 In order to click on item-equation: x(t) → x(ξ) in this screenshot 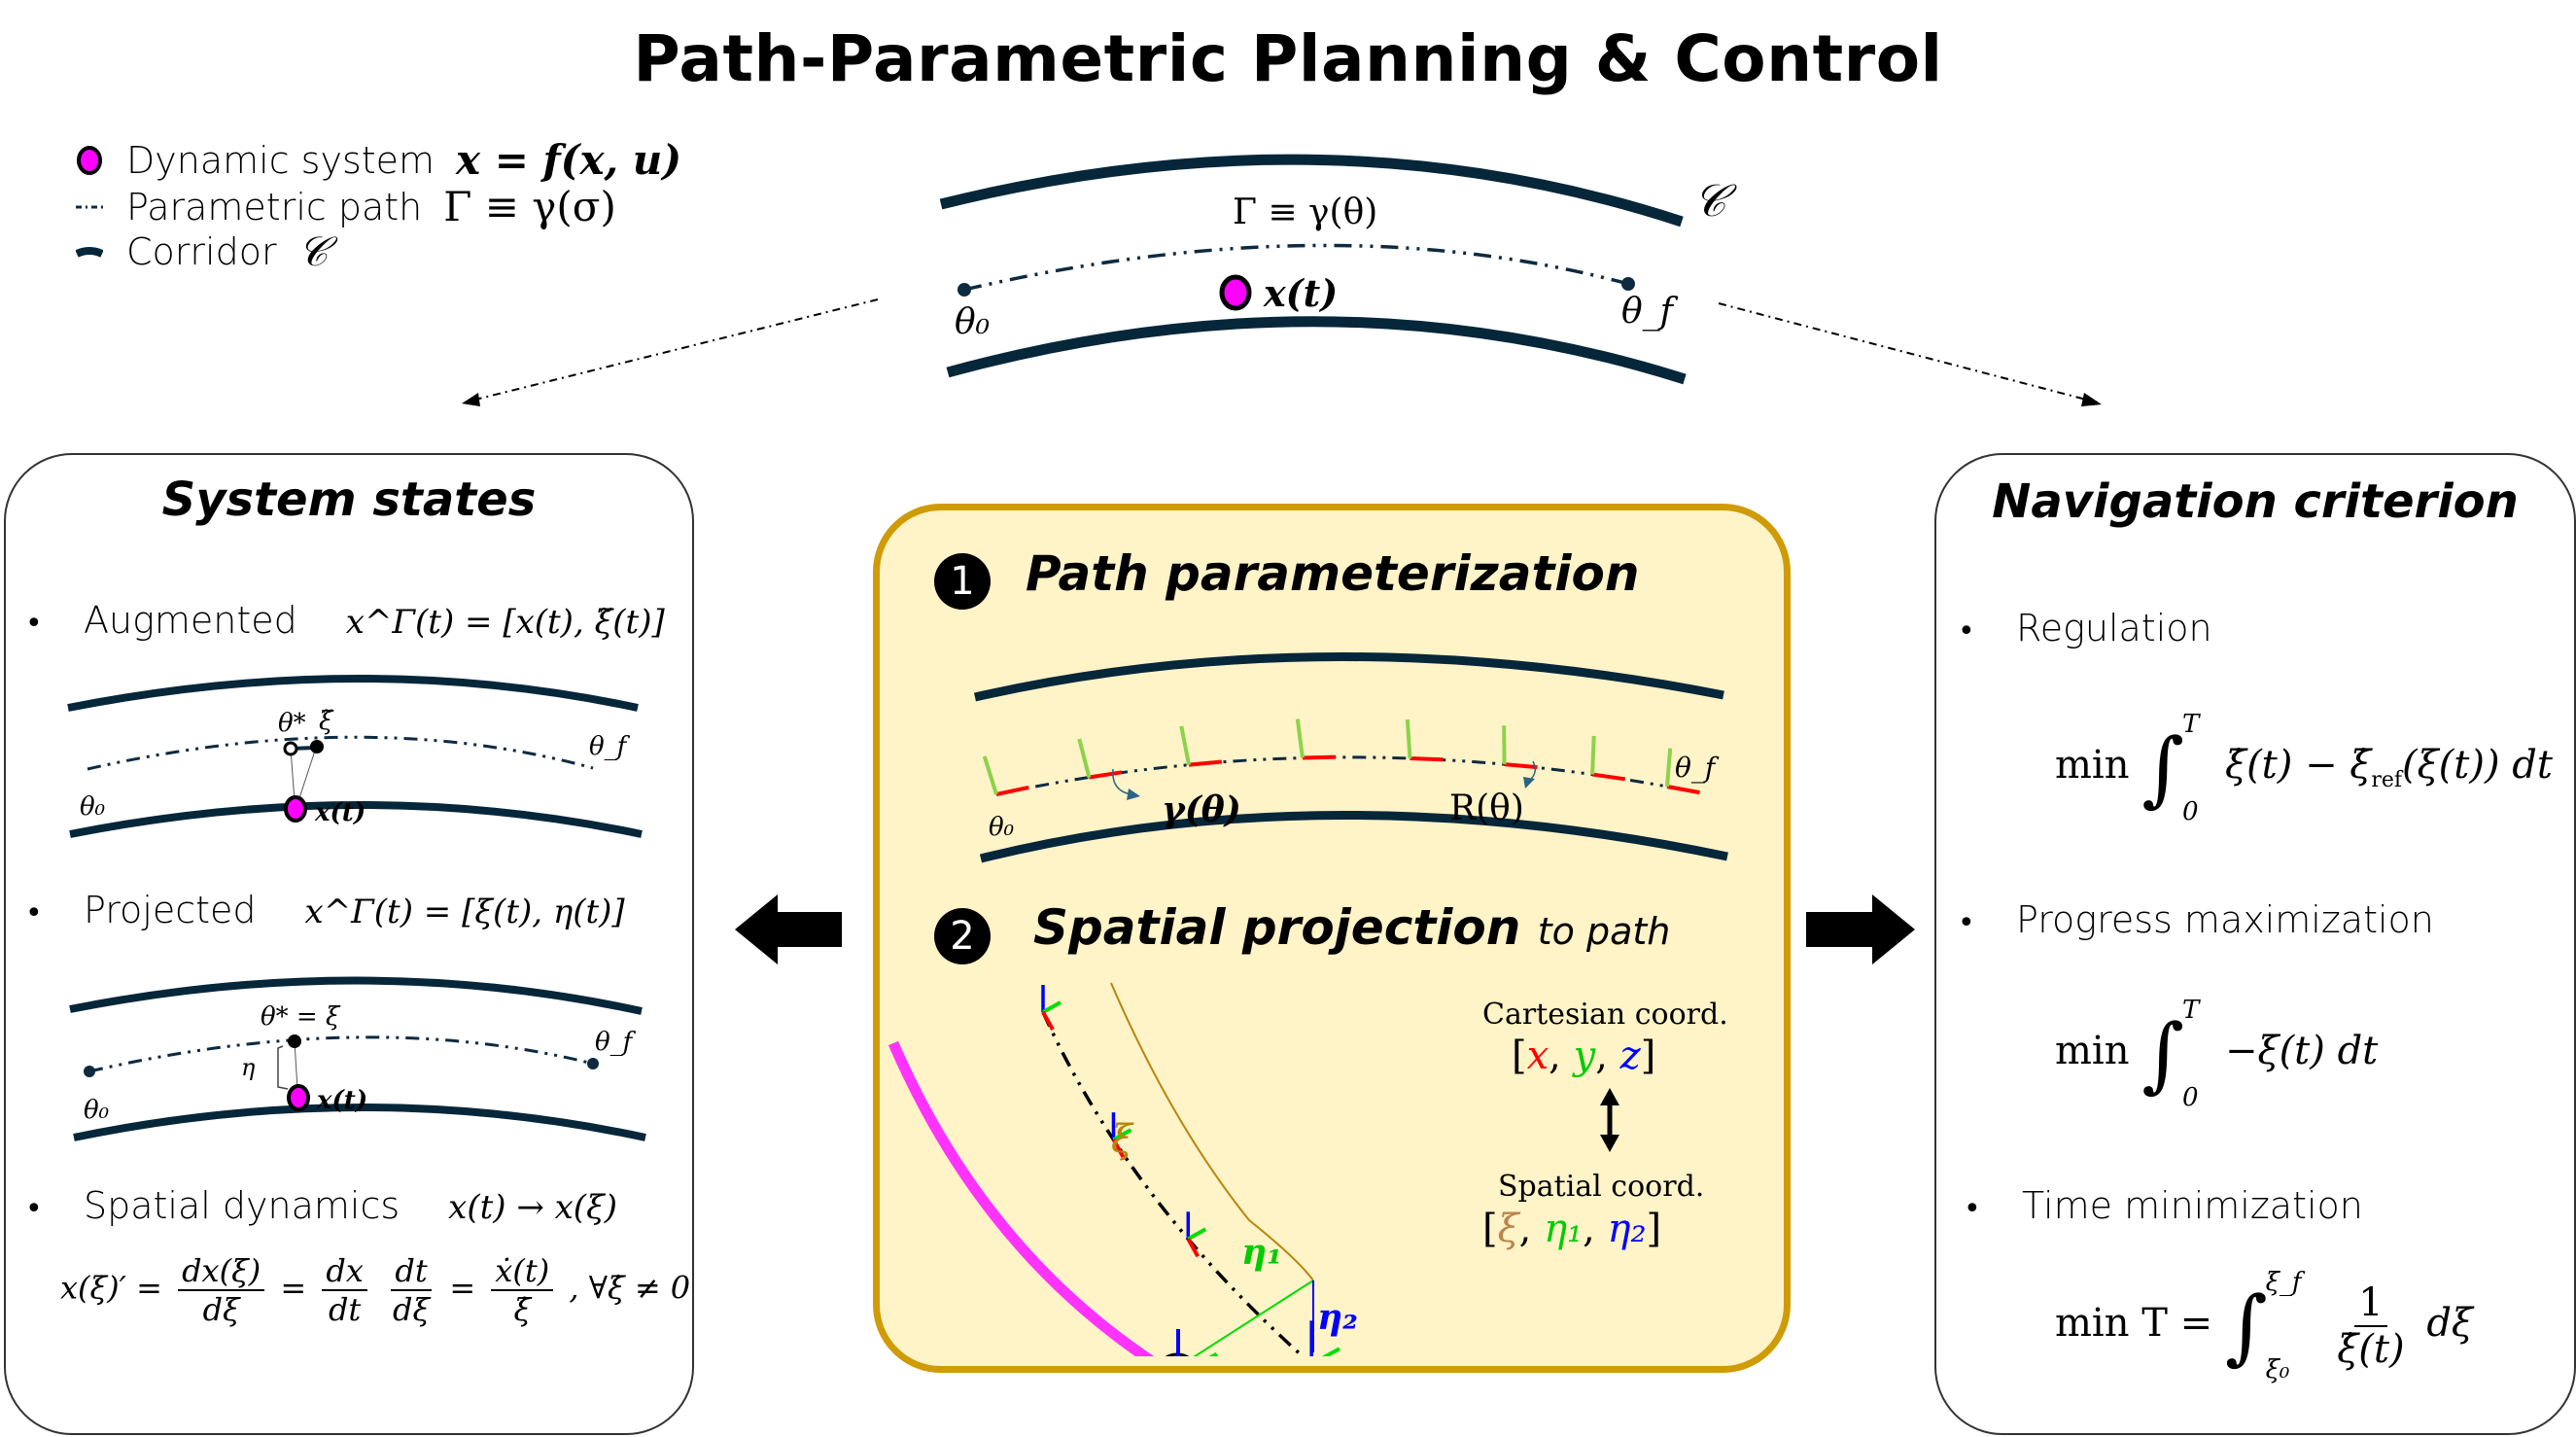, I will do `click(533, 1207)`.